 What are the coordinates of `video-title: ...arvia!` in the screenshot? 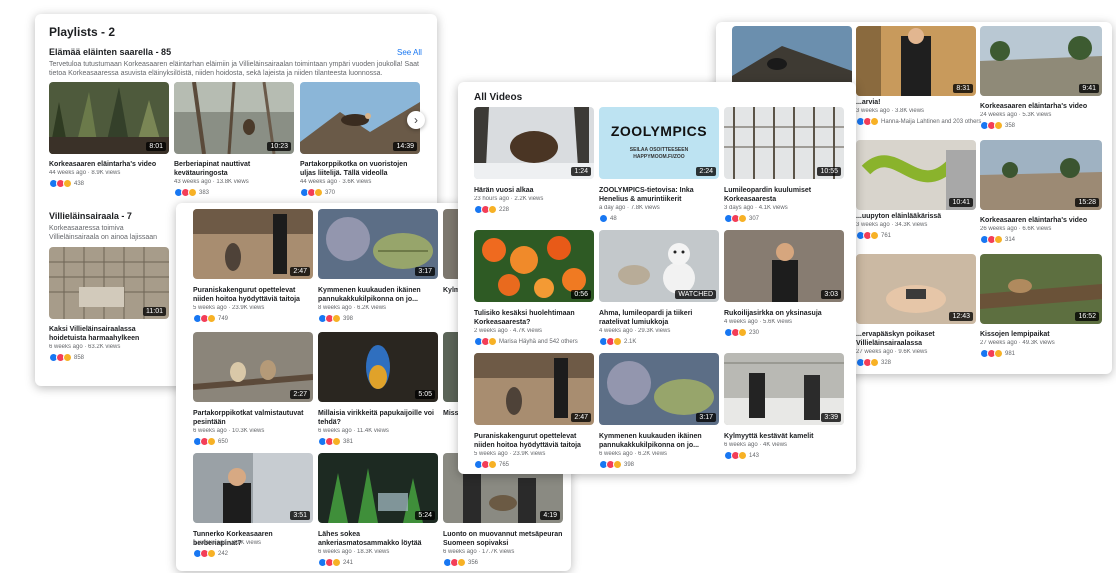 It's located at (916, 102).